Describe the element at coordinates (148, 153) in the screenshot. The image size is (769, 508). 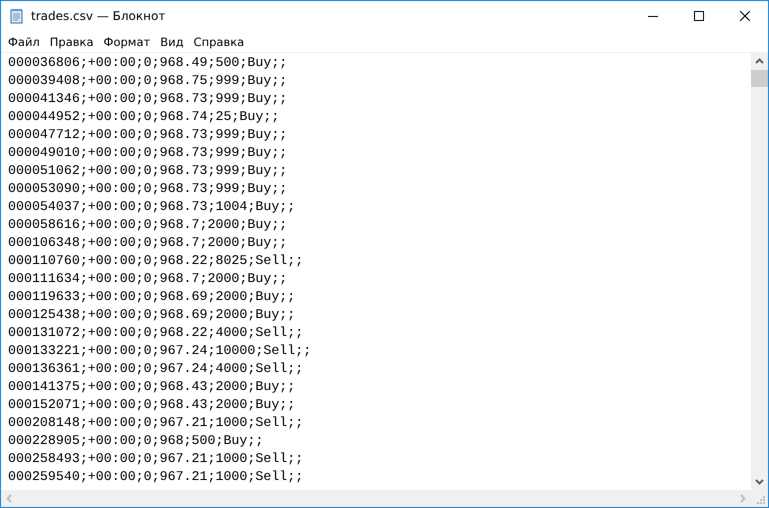
I see `text-line: 000049010;+00:00;0;968.73;999;Buy;;` at that location.